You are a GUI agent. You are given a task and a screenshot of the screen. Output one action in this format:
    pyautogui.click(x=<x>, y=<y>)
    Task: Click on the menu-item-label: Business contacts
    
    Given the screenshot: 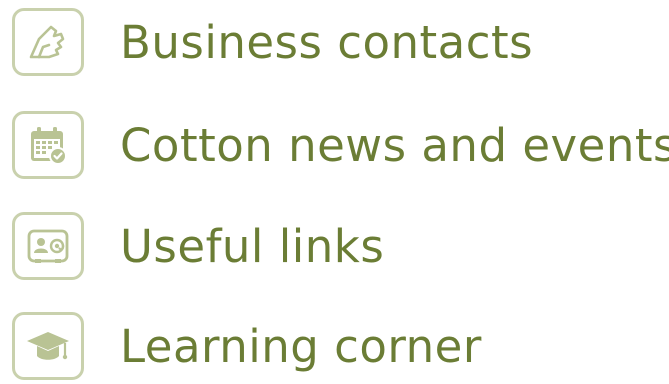 What is the action you would take?
    pyautogui.click(x=327, y=42)
    